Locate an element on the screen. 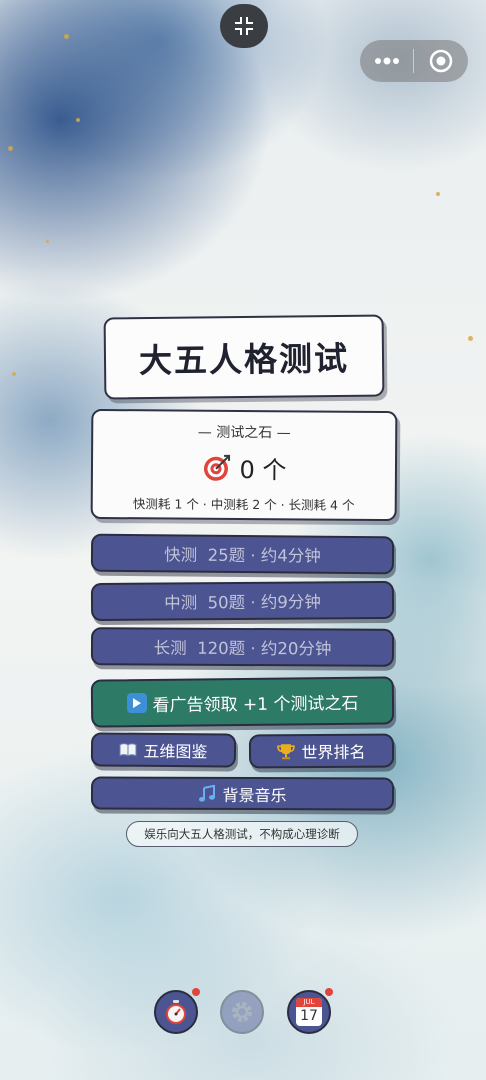 This screenshot has width=486, height=1080. disclaimer-text: 娱乐向大五人格测试，不构成心理诊断 is located at coordinates (242, 834).